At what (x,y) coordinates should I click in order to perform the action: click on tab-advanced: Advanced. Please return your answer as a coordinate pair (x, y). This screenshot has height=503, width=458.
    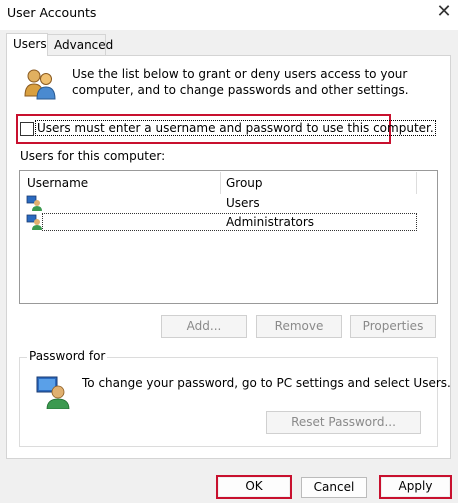
    Looking at the image, I should click on (80, 44).